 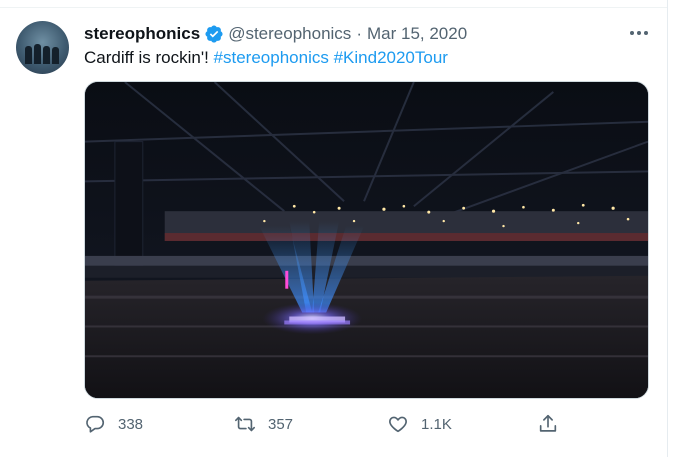 I want to click on handle: @stereophonics, so click(x=289, y=34).